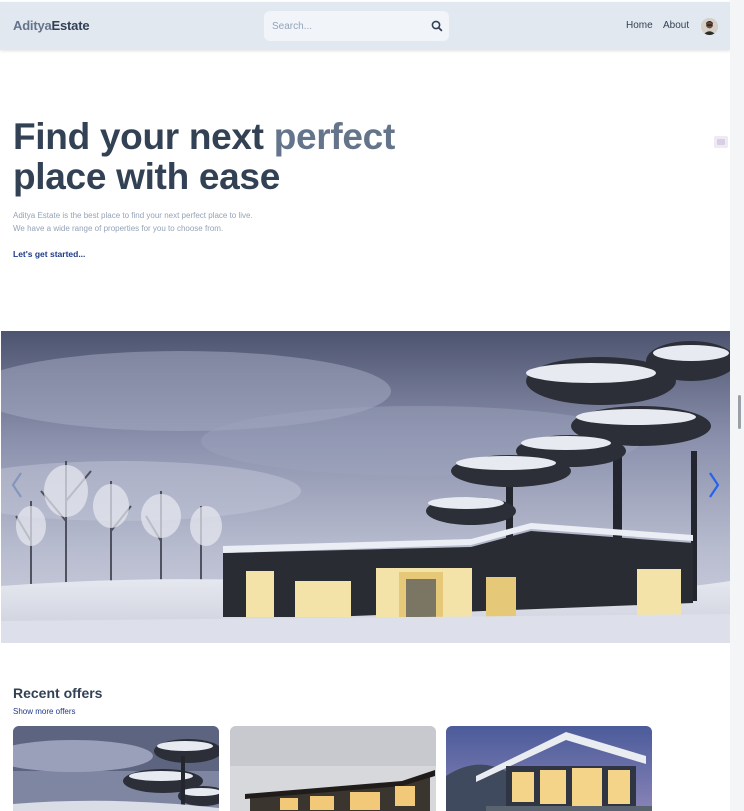 Image resolution: width=744 pixels, height=811 pixels. What do you see at coordinates (437, 26) in the screenshot?
I see `search-icon` at bounding box center [437, 26].